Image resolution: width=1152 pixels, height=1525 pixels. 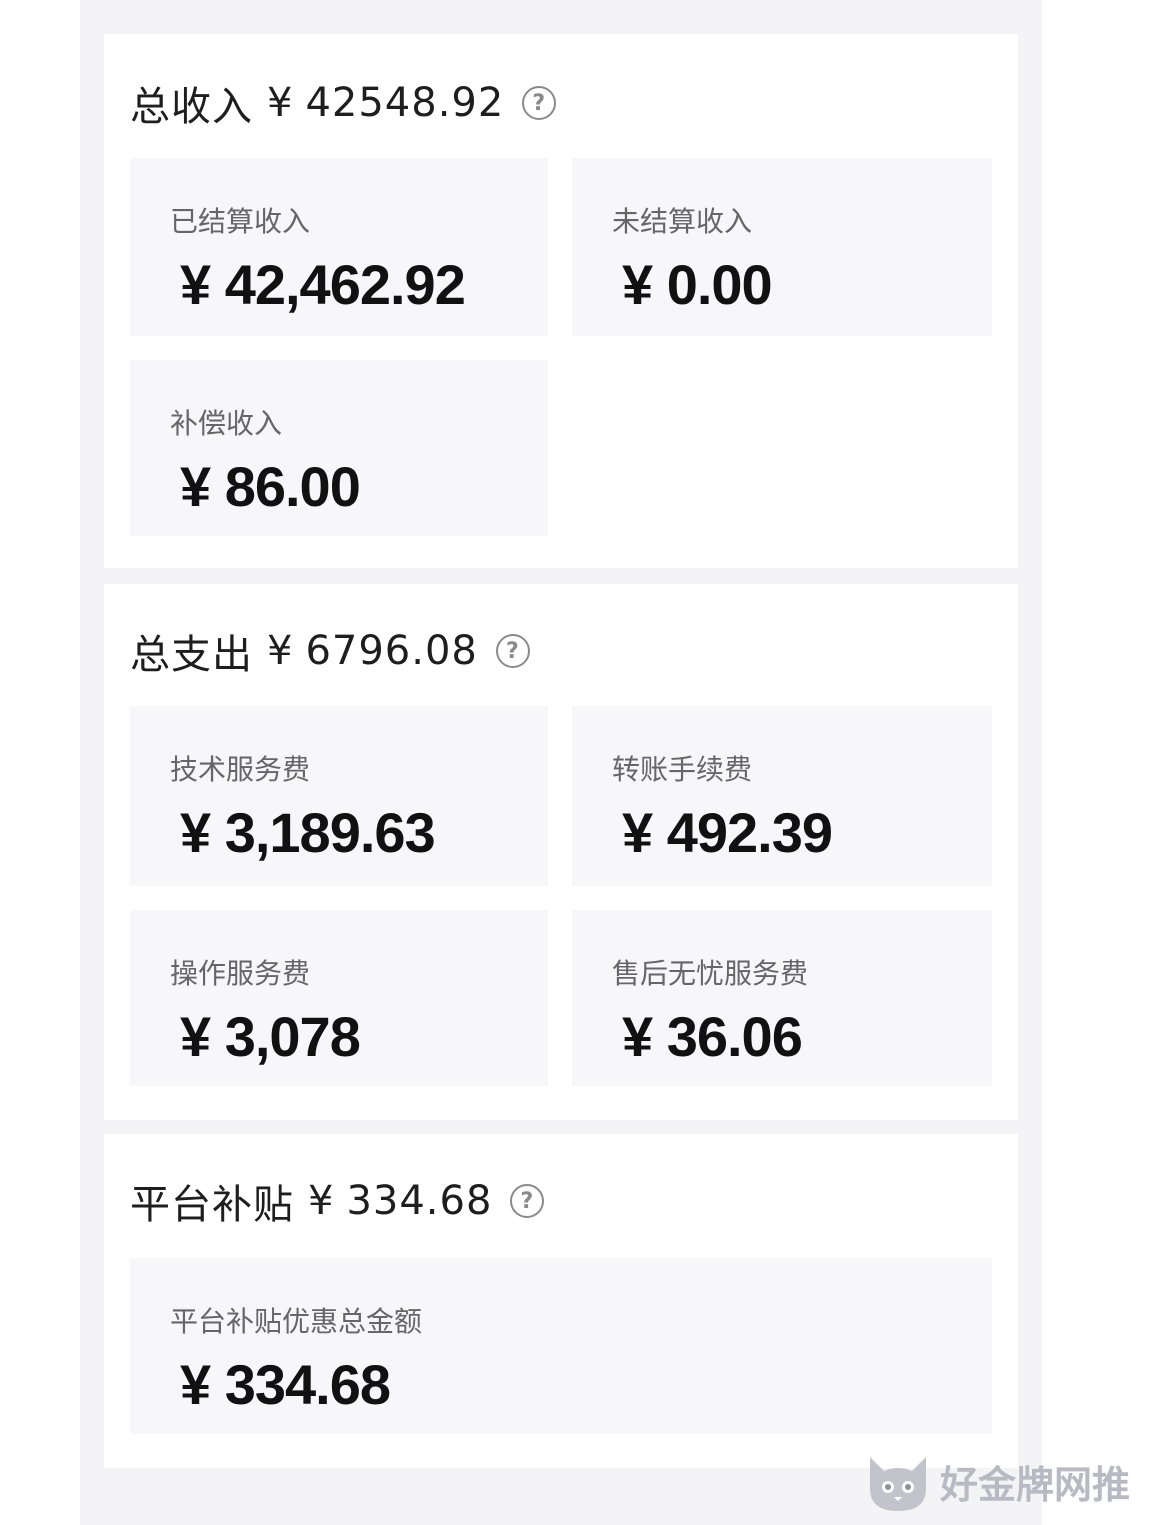 I want to click on watermark-text: 好金牌网推, so click(x=1035, y=1484).